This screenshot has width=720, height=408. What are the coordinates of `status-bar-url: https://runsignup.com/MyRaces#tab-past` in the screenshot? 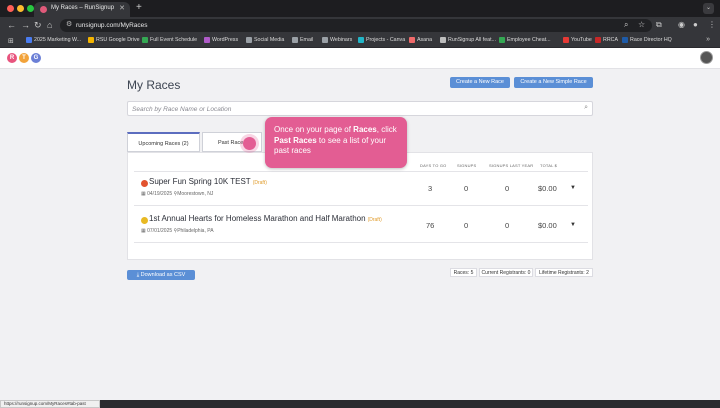 It's located at (50, 404).